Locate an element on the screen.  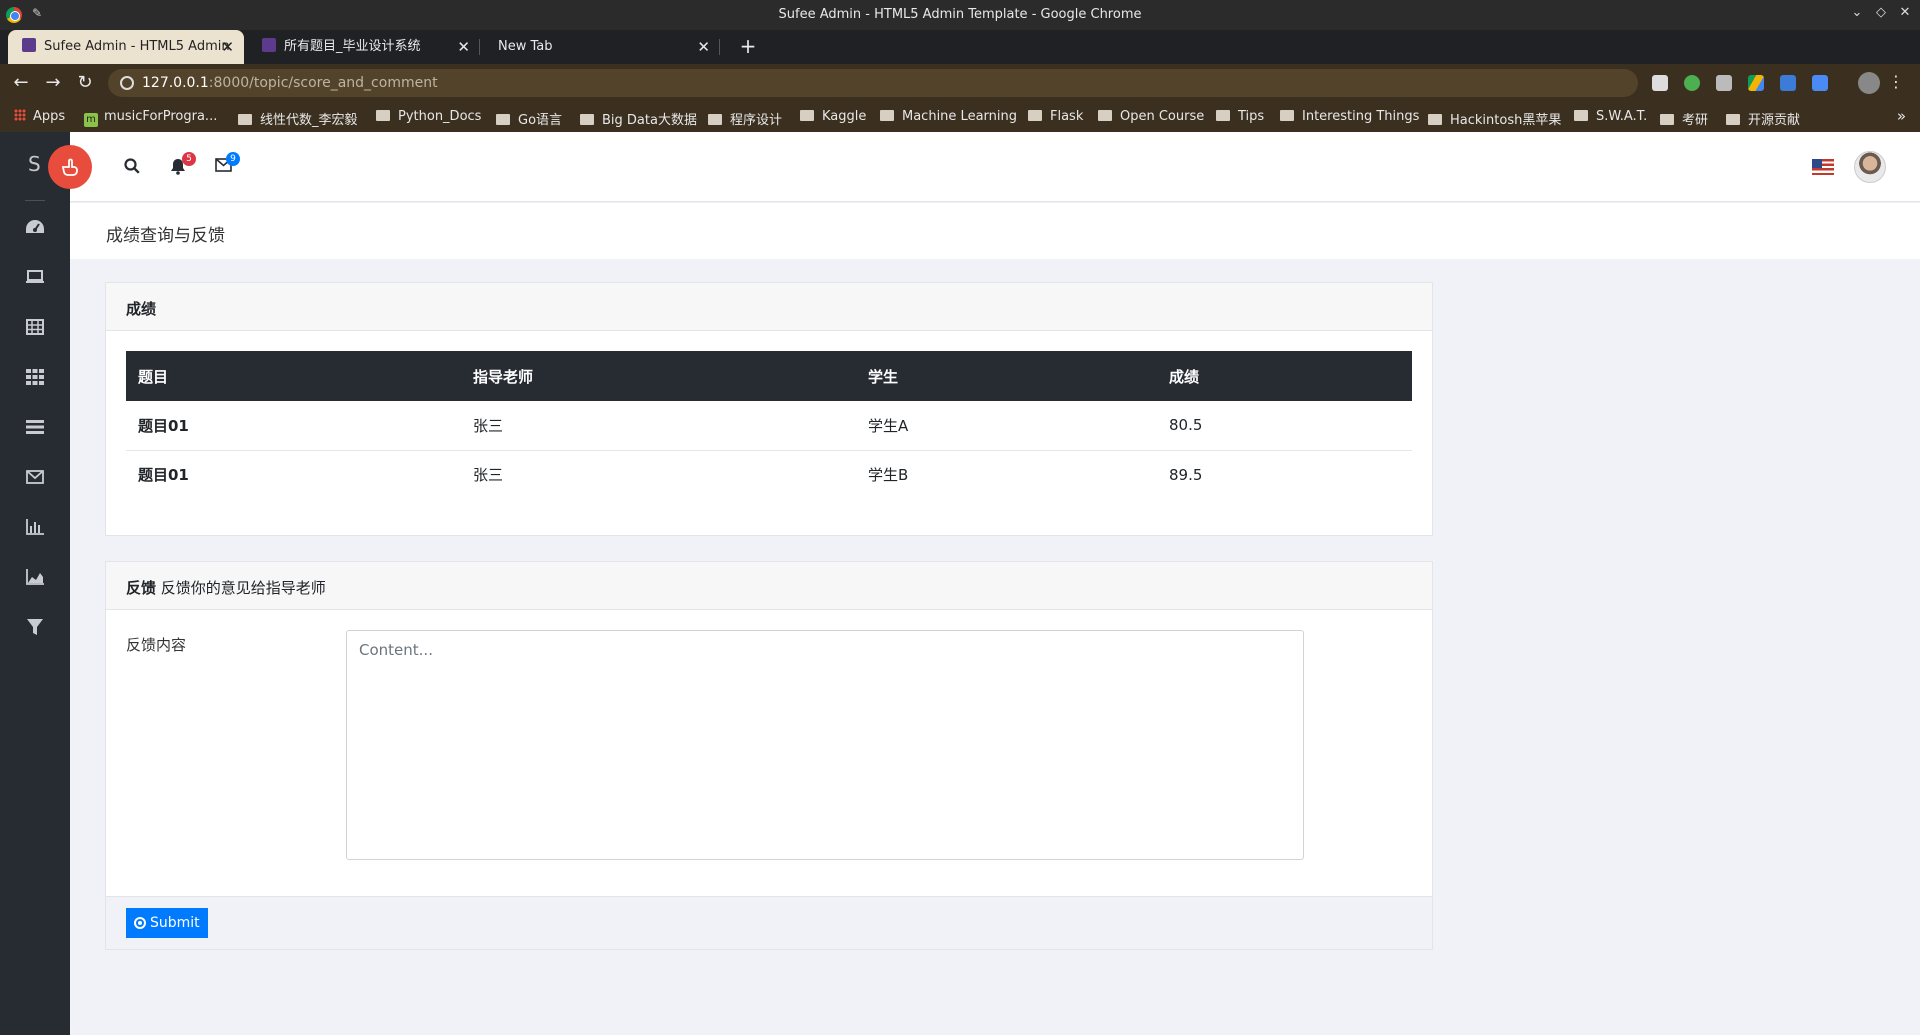
profile-avatar is located at coordinates (1869, 83).